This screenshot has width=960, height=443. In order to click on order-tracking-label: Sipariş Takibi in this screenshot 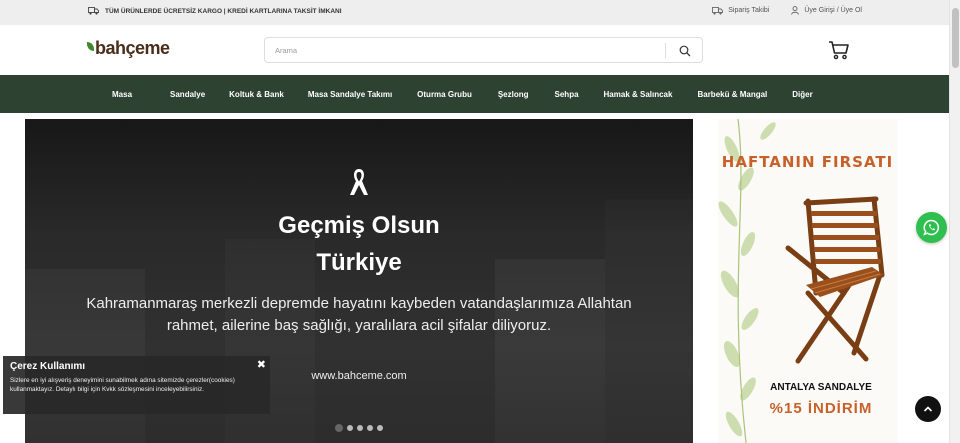, I will do `click(749, 10)`.